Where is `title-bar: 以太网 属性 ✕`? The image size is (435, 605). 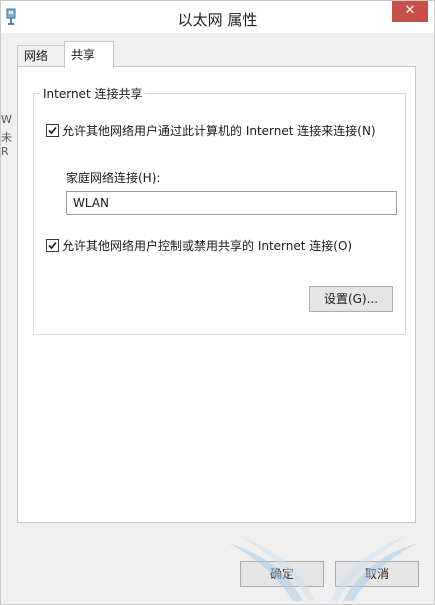 title-bar: 以太网 属性 ✕ is located at coordinates (217, 17).